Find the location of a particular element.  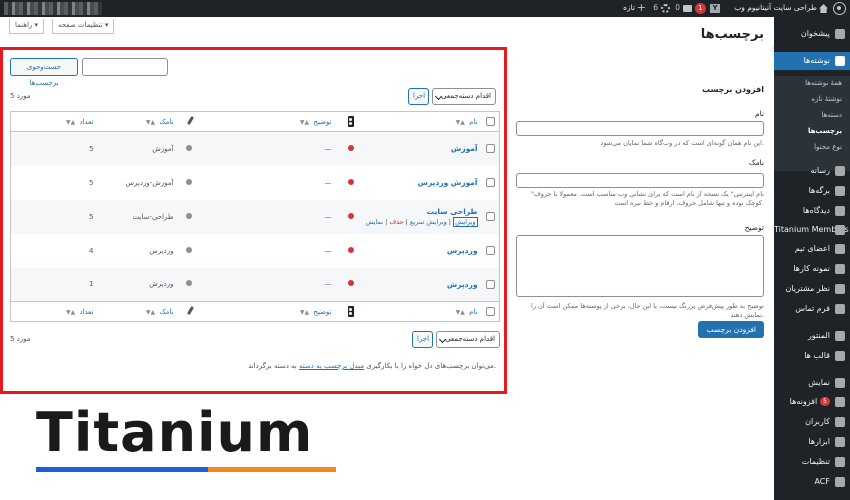

sidebar-item-elementor: المنتور is located at coordinates (812, 336).